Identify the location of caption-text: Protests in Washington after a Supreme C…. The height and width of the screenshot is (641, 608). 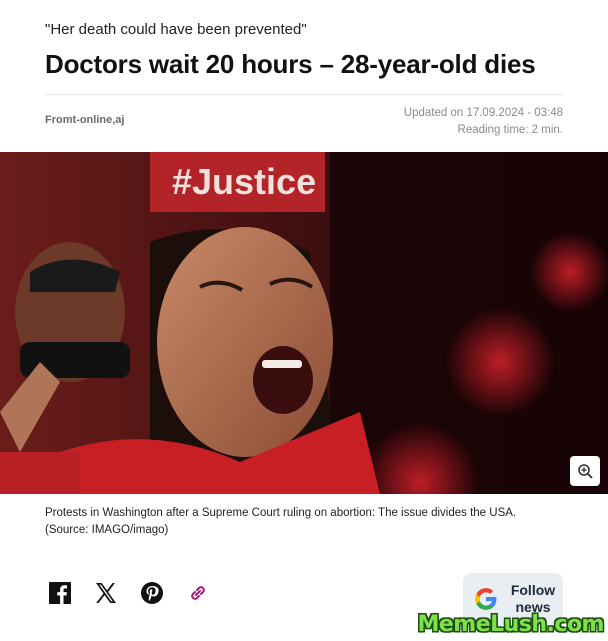
(281, 513).